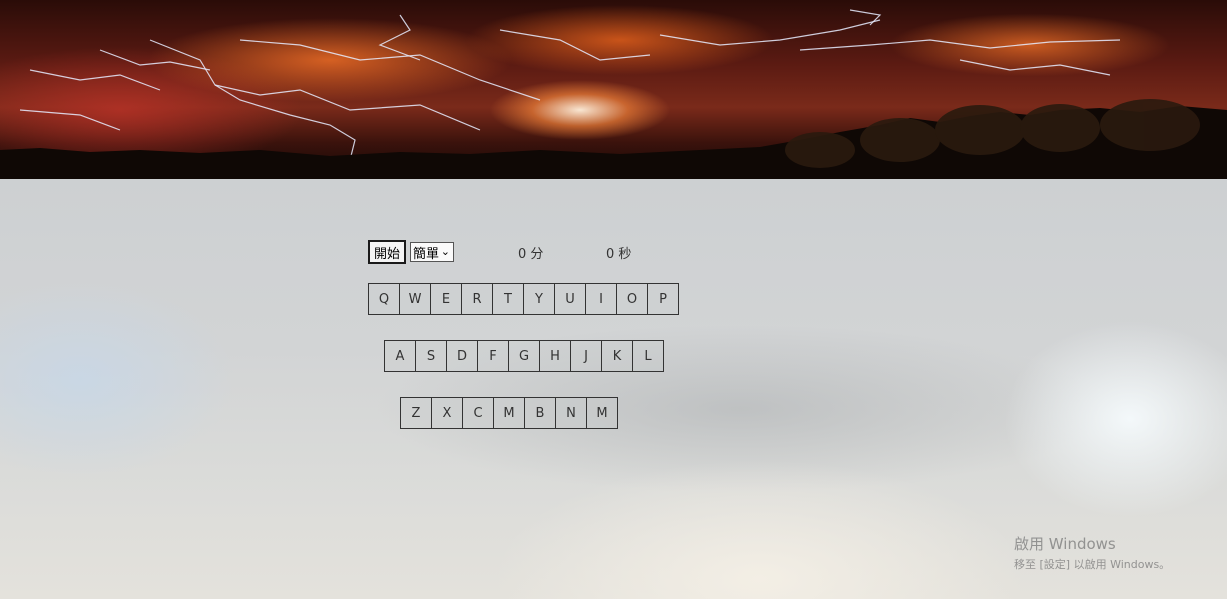 Image resolution: width=1227 pixels, height=599 pixels. Describe the element at coordinates (400, 356) in the screenshot. I see `key-a: A` at that location.